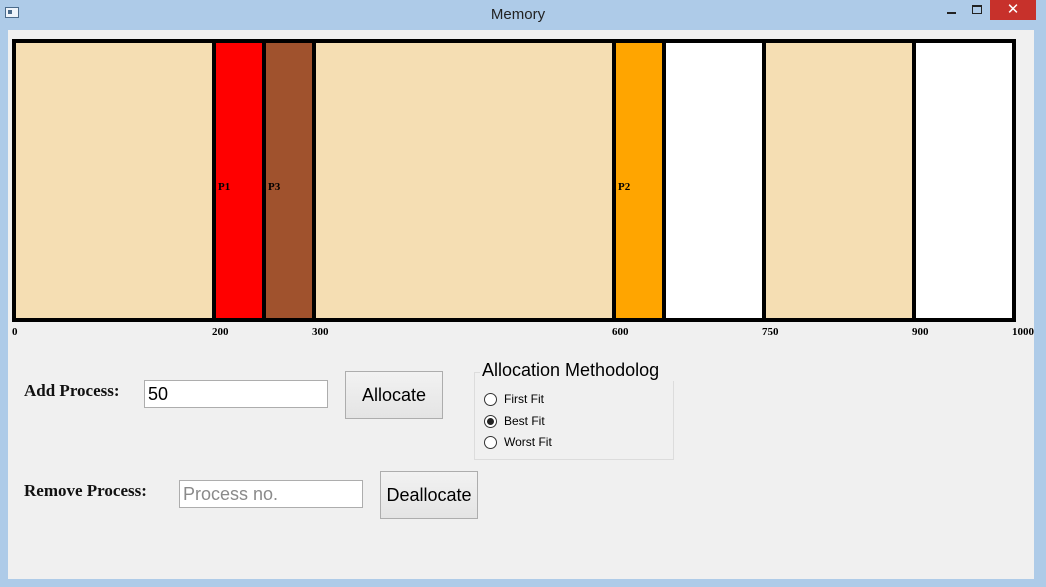  I want to click on add-process-input, so click(236, 394).